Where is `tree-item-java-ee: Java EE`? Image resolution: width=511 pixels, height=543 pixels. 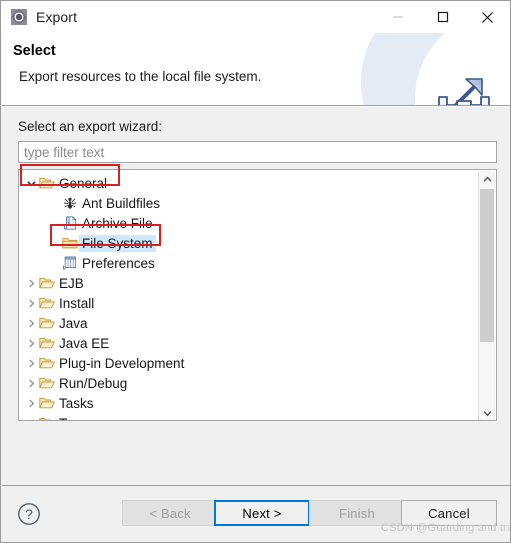
tree-item-java-ee: Java EE is located at coordinates (249, 343).